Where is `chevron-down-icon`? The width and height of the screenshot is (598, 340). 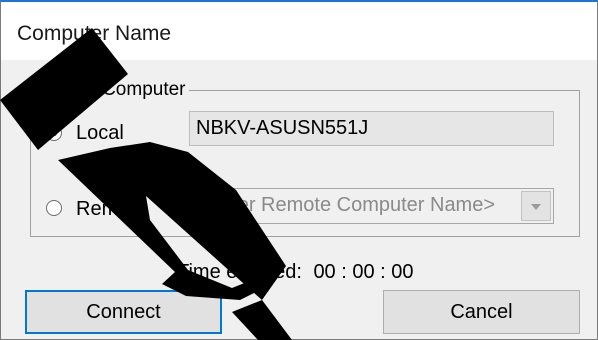 chevron-down-icon is located at coordinates (536, 207).